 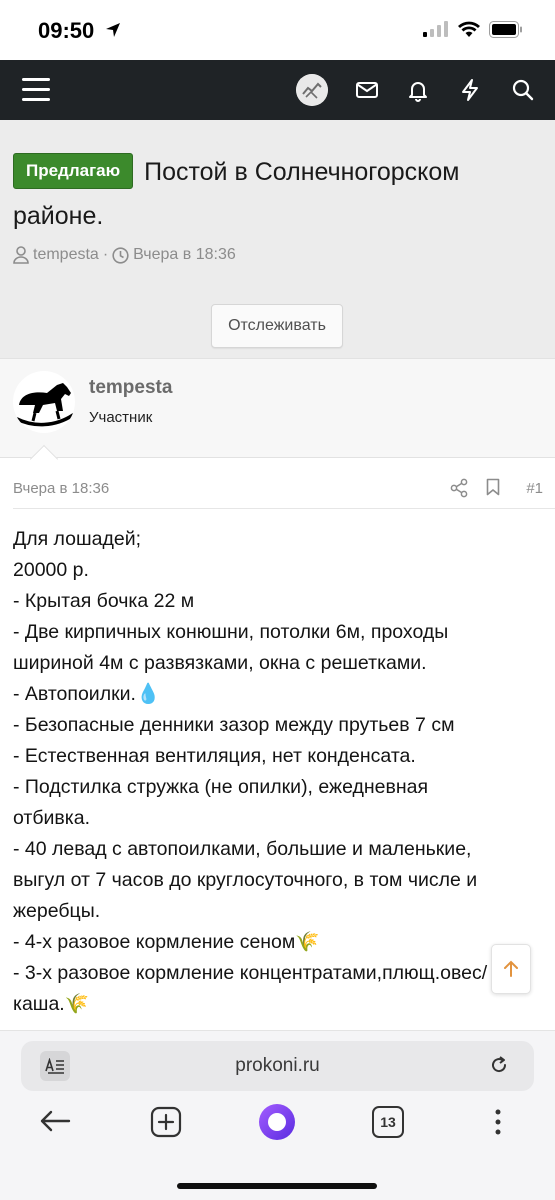 I want to click on status-indicators, so click(x=473, y=29).